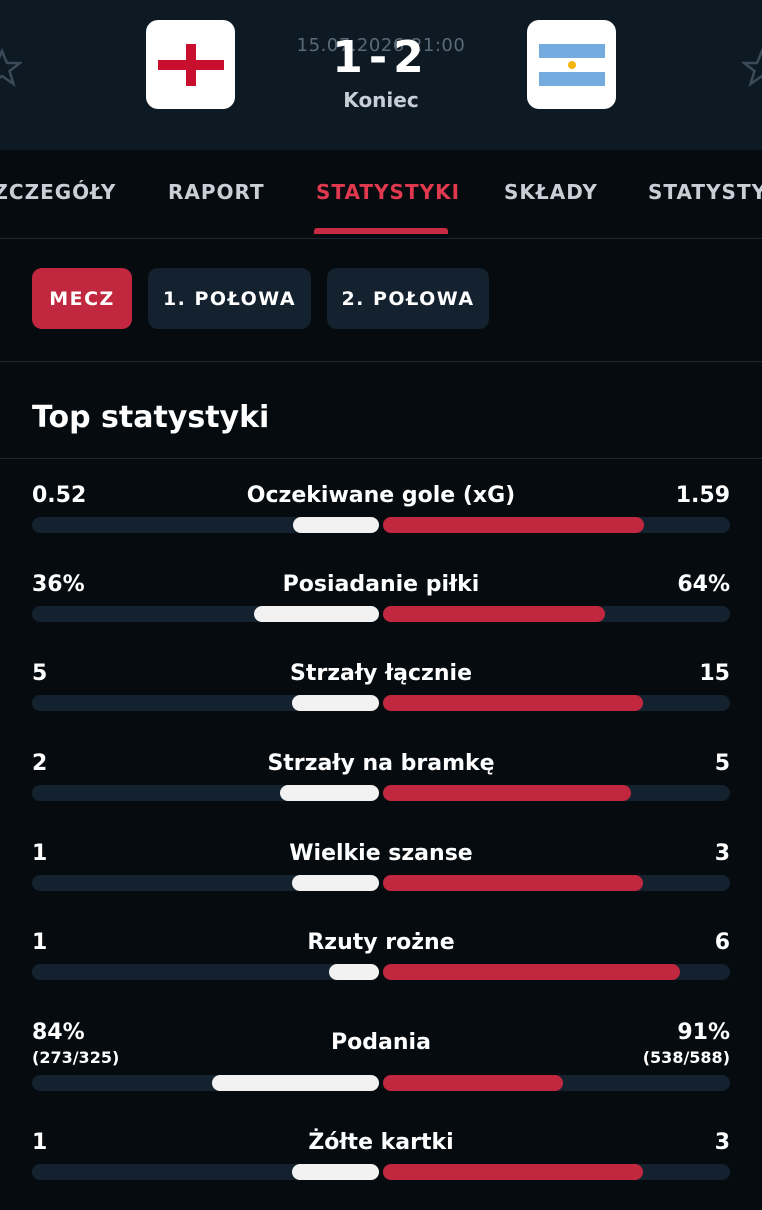 This screenshot has height=1210, width=762. I want to click on tab-statistics: STATYSTYKI, so click(388, 192).